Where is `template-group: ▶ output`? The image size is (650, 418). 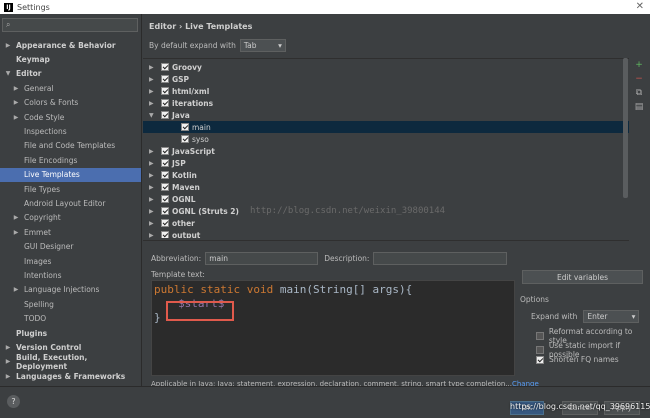
template-group: ▶ output is located at coordinates (386, 233).